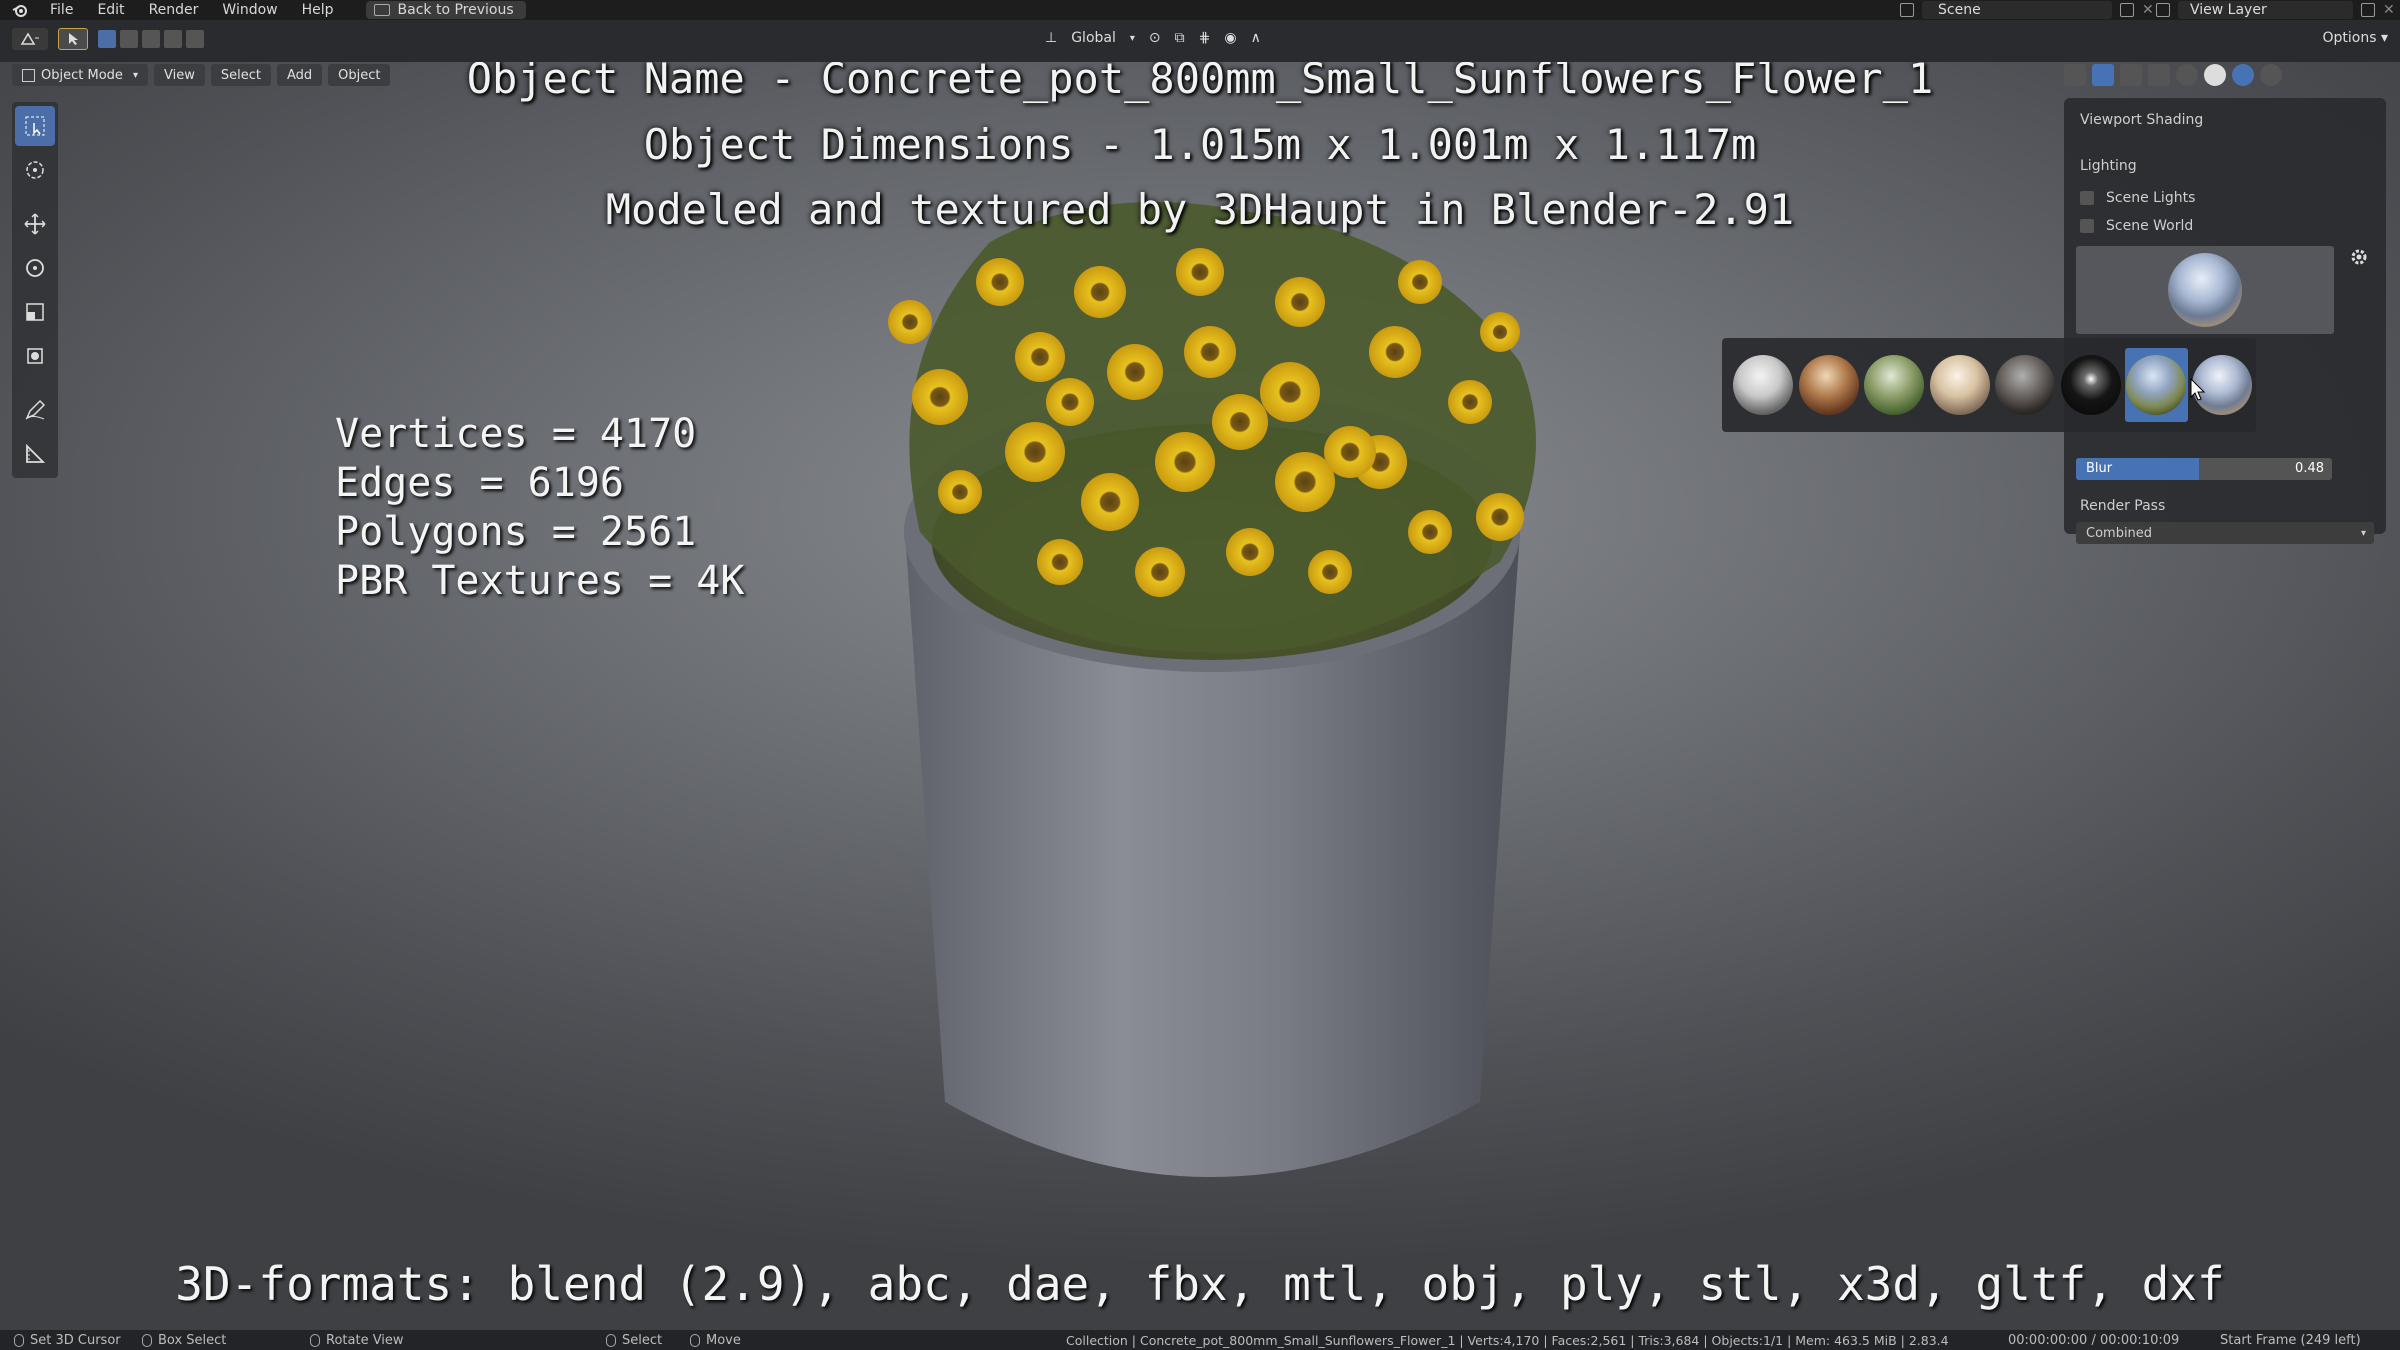  Describe the element at coordinates (1132, 38) in the screenshot. I see `chevron-down-icon: ▾` at that location.